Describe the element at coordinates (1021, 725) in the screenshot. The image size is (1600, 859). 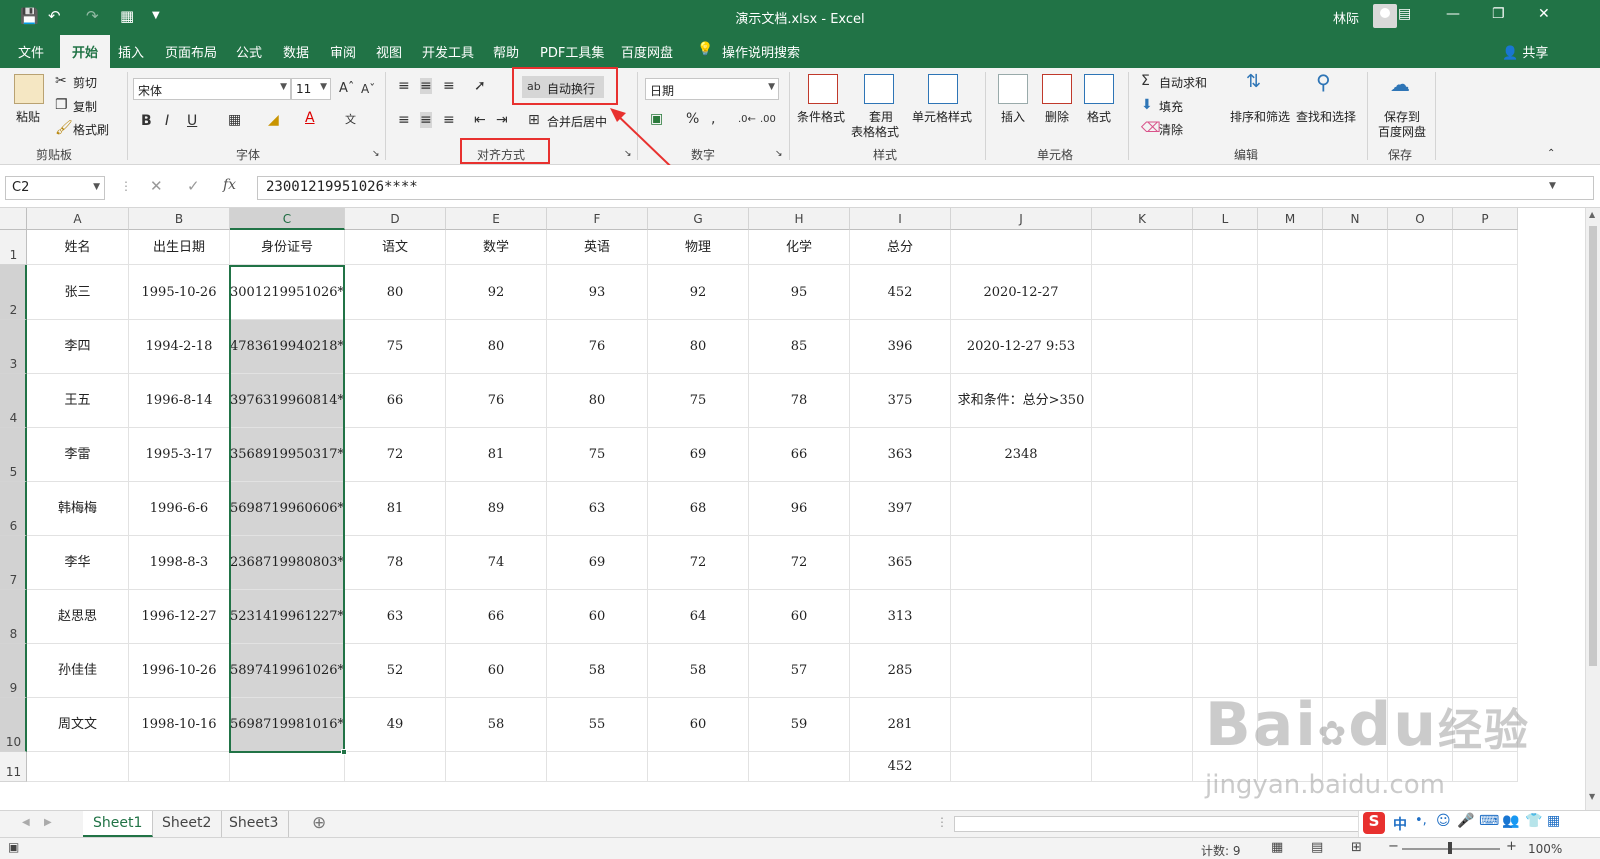
I see `cell-J10` at that location.